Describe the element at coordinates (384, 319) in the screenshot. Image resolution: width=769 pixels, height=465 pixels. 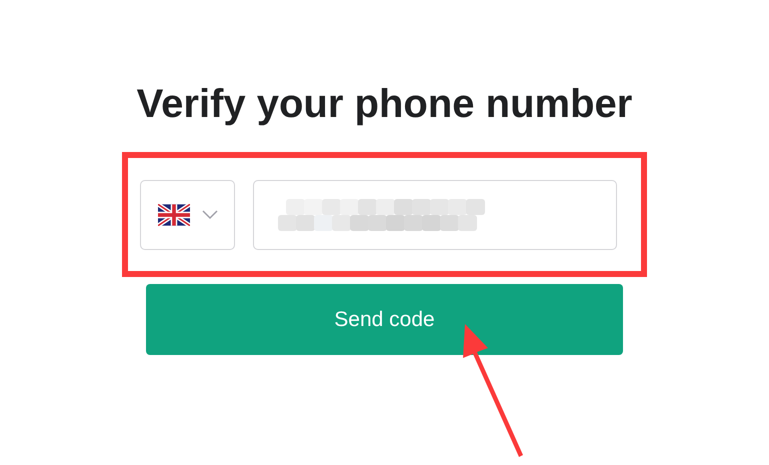
I see `send-code-button: Send code` at that location.